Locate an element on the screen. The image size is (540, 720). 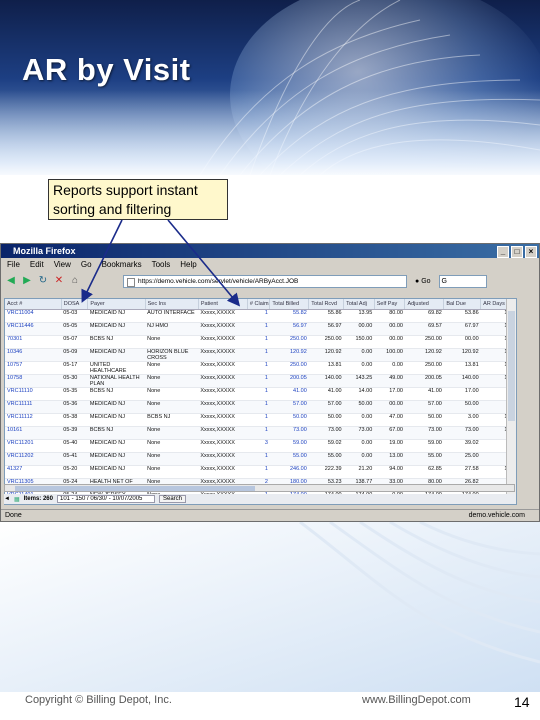
column-header: # Claims is located at coordinates (259, 304).